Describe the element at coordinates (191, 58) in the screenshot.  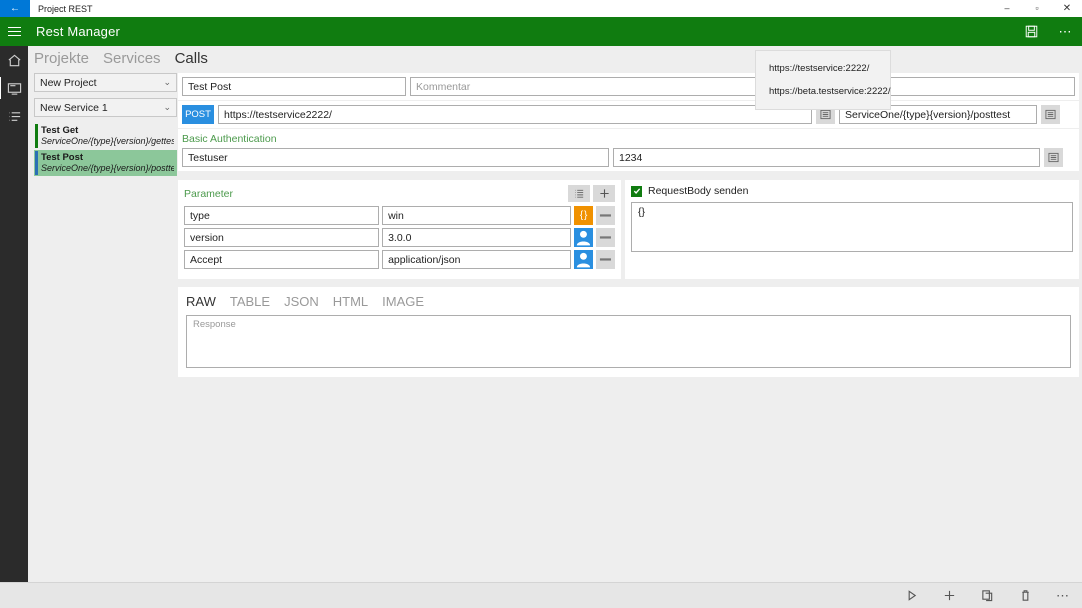
I see `tab-calls: Calls` at that location.